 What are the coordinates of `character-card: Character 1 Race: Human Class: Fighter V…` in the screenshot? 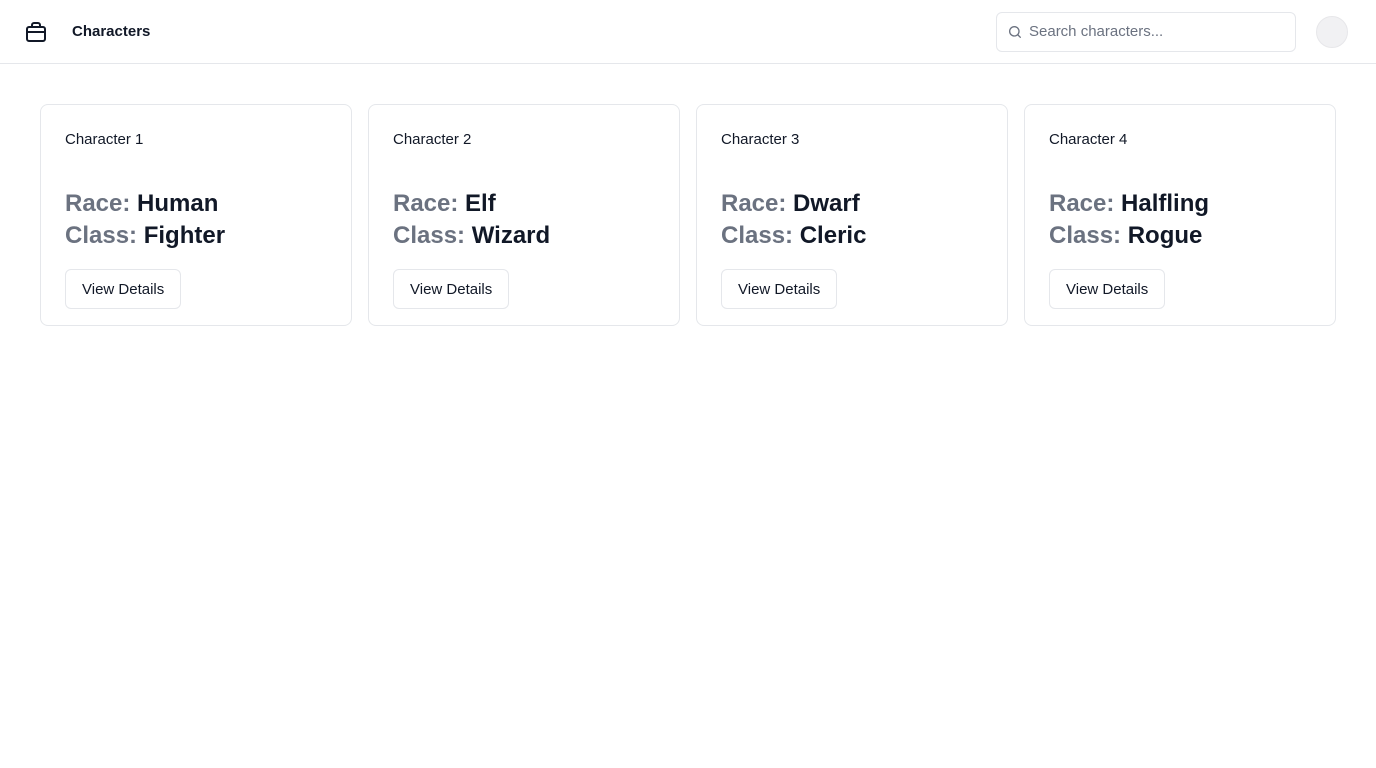 It's located at (196, 215).